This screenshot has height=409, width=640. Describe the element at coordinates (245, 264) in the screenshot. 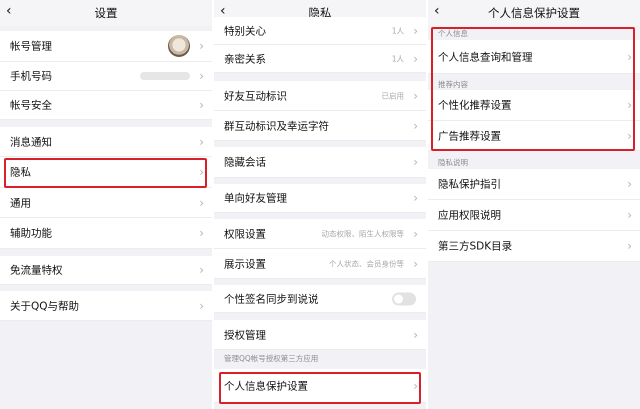

I see `row-label: 展示设置` at that location.